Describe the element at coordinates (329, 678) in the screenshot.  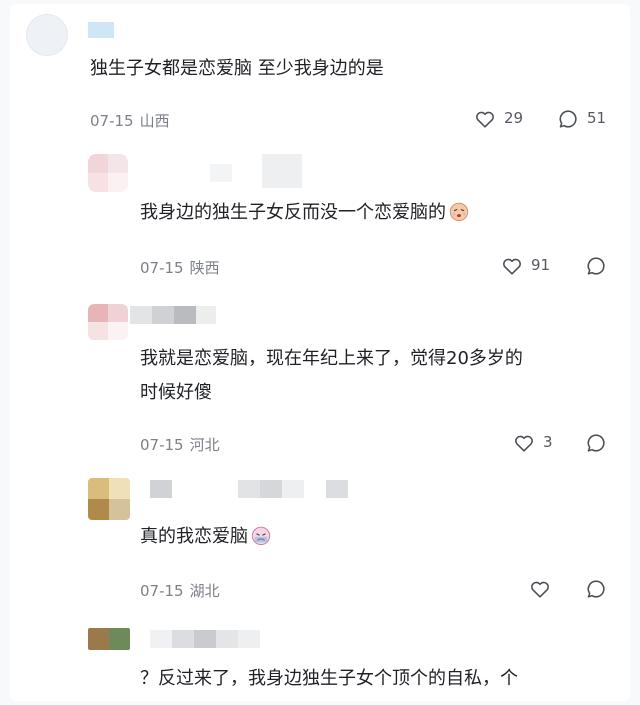
I see `comment-text: ？反过来了，我身边独生子女个顶个的自私，个` at that location.